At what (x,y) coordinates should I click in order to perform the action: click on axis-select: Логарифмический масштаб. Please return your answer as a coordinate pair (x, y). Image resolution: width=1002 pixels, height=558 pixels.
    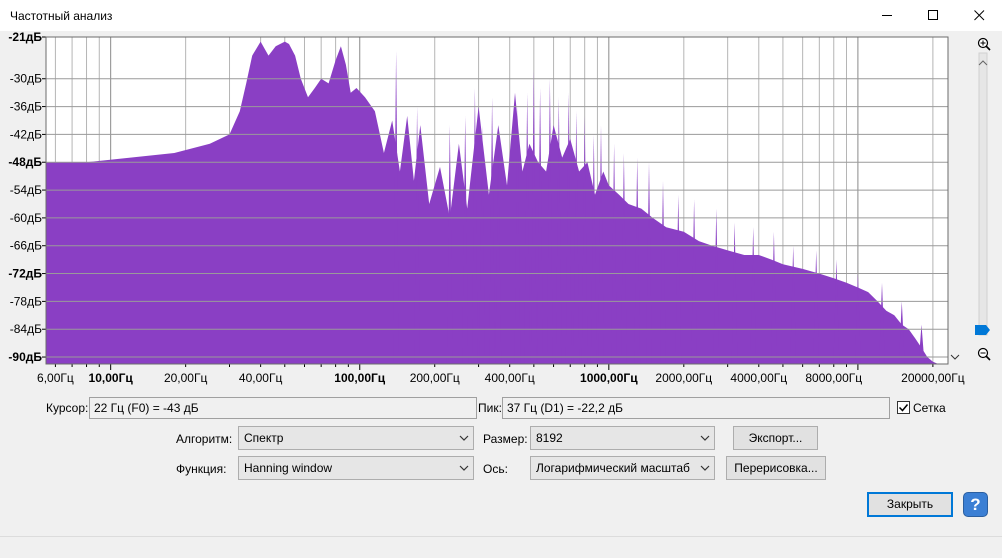
    Looking at the image, I should click on (622, 468).